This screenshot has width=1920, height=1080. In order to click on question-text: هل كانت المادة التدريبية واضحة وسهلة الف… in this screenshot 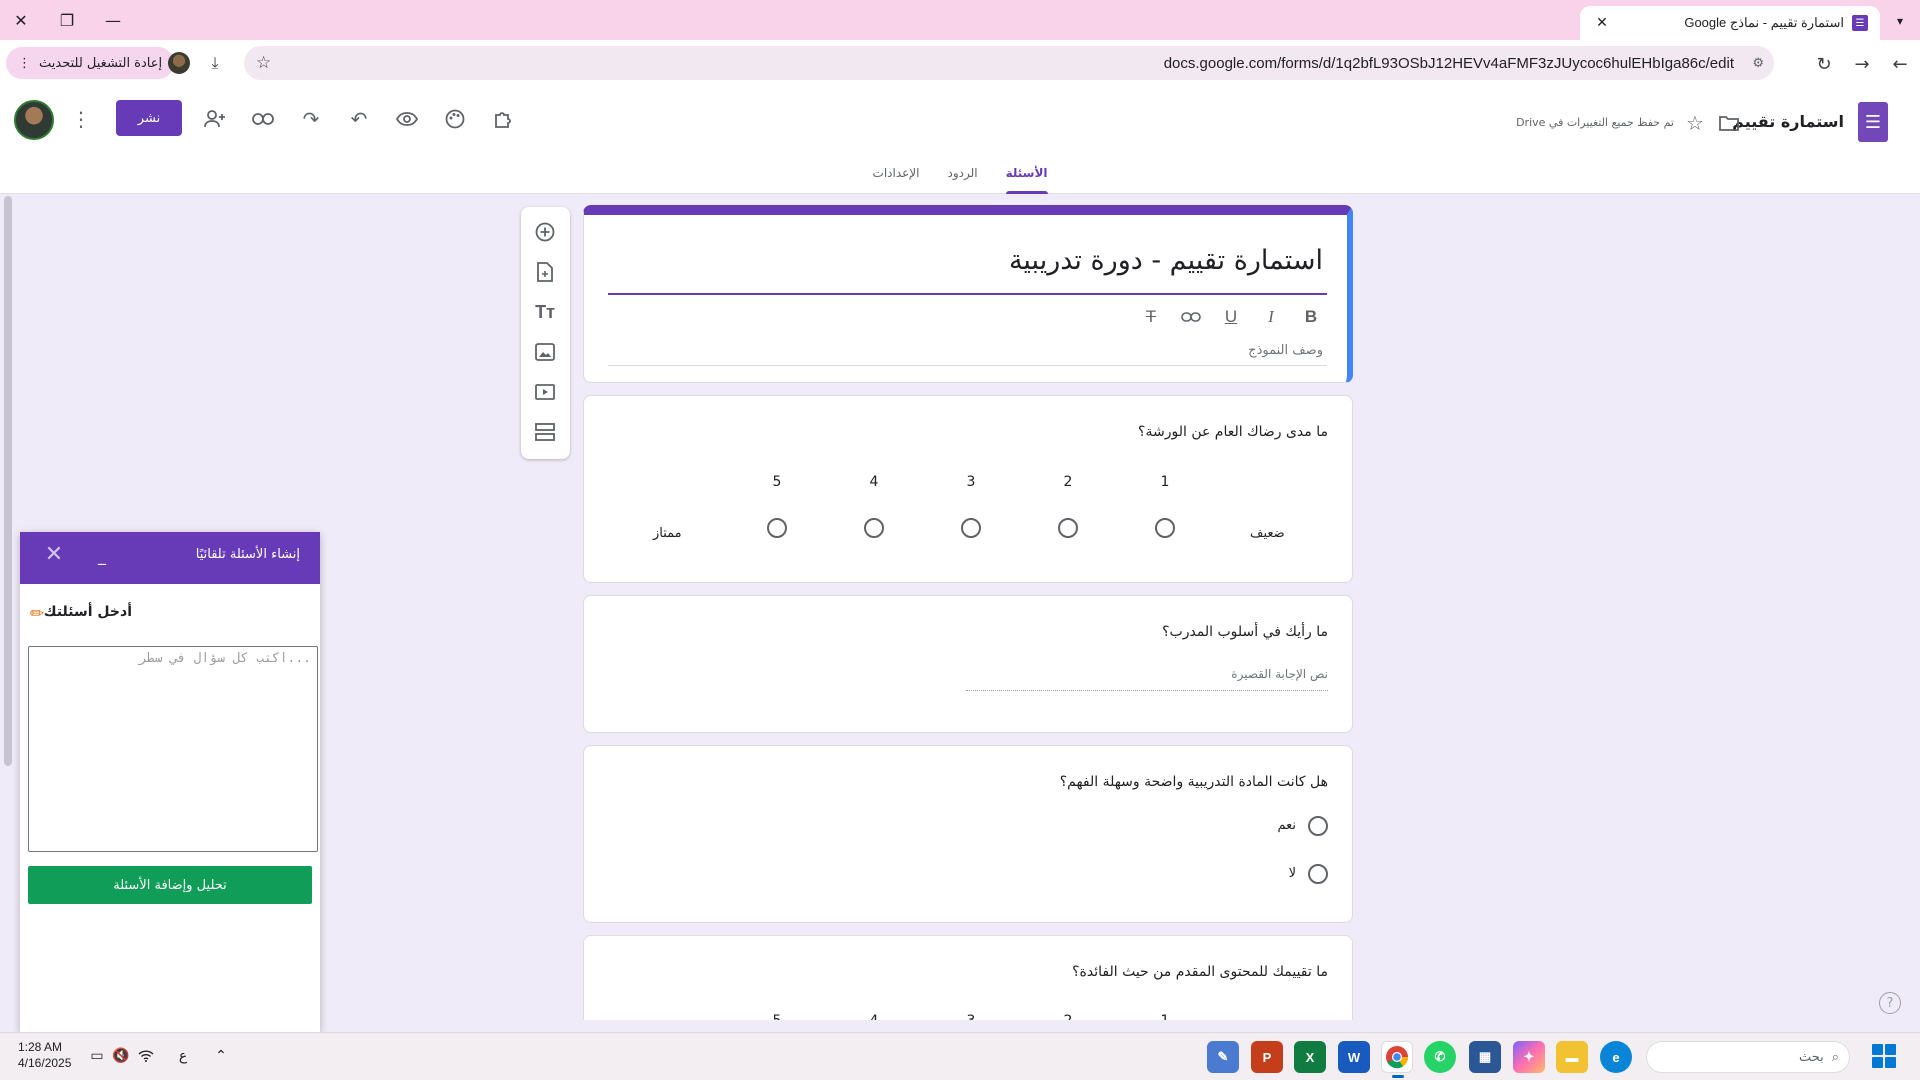, I will do `click(1194, 782)`.